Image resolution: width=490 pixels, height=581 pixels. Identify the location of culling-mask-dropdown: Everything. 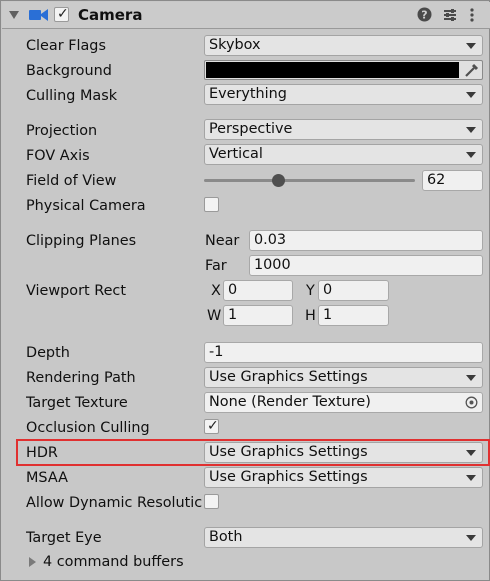
(343, 94).